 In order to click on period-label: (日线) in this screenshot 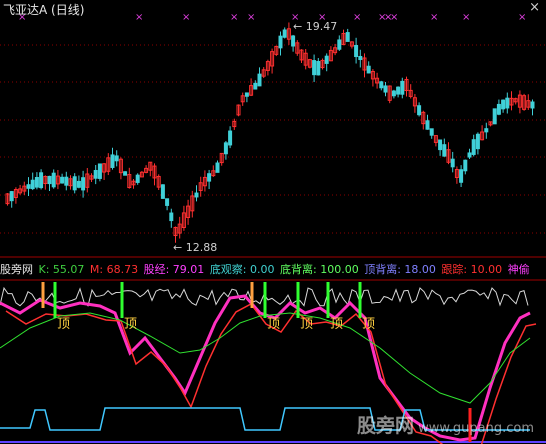, I will do `click(68, 10)`.